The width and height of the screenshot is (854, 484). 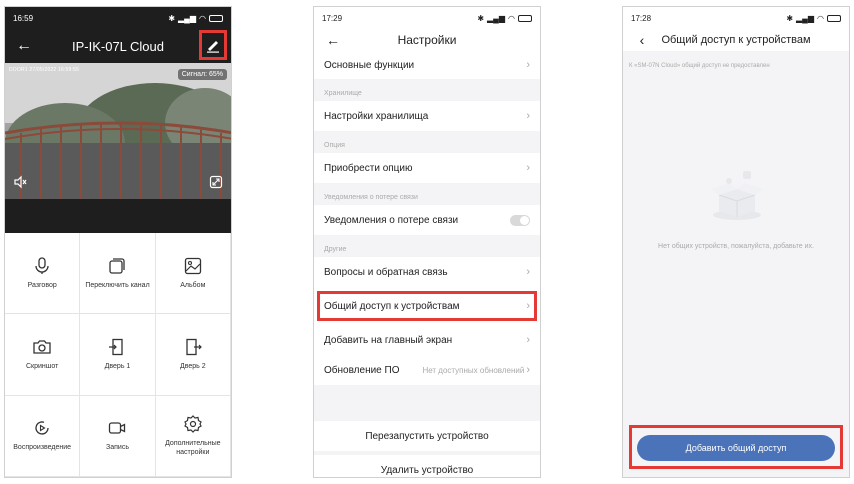 I want to click on status-bar: 16:59 ✱ ▂▄▆ ◠, so click(x=118, y=18).